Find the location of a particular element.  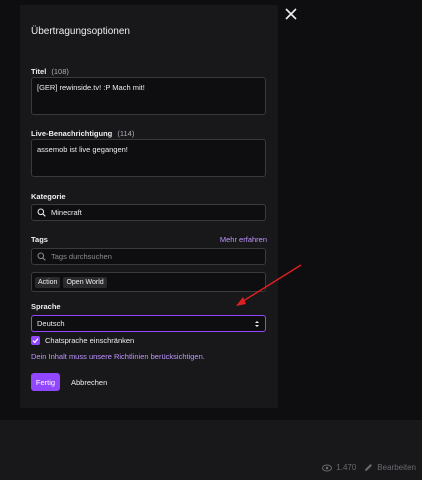

stream-meta: 1.470 Bearbeiten is located at coordinates (369, 467).